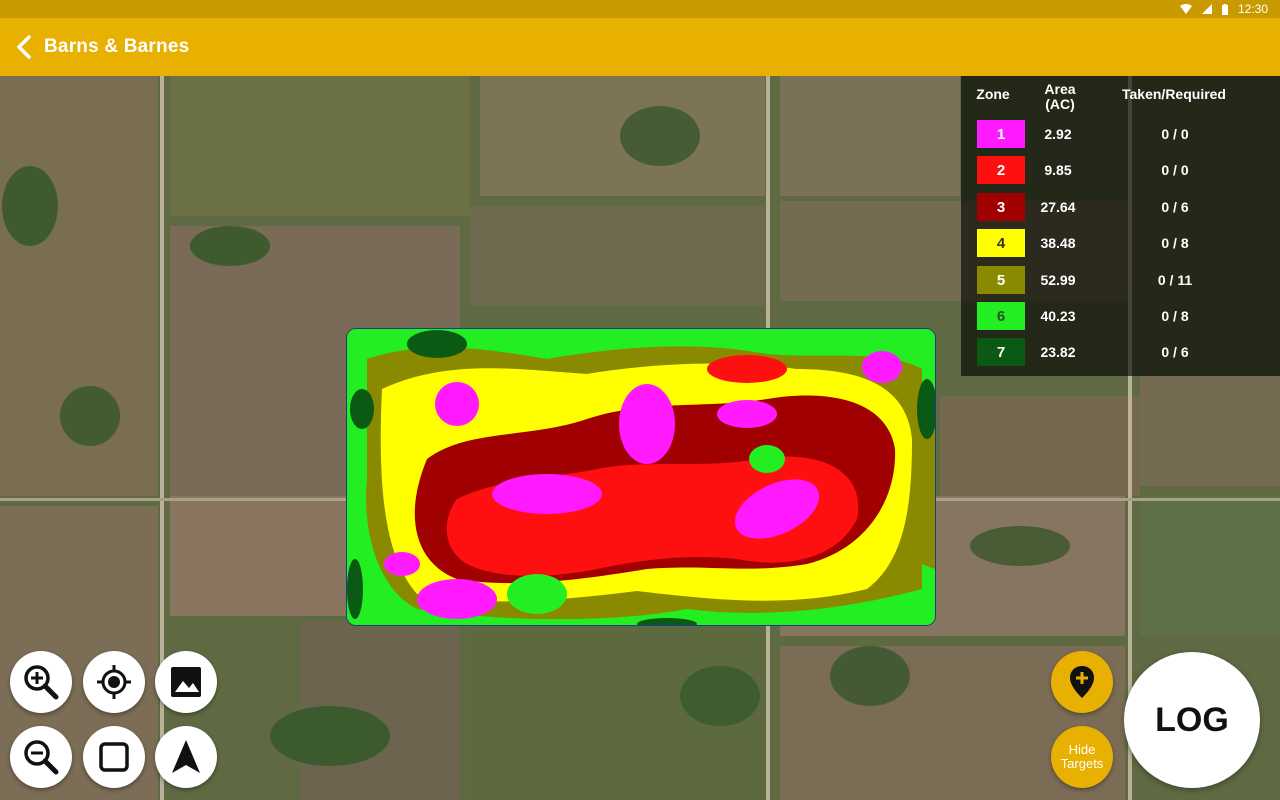  Describe the element at coordinates (1058, 352) in the screenshot. I see `zone-area: 23.82` at that location.